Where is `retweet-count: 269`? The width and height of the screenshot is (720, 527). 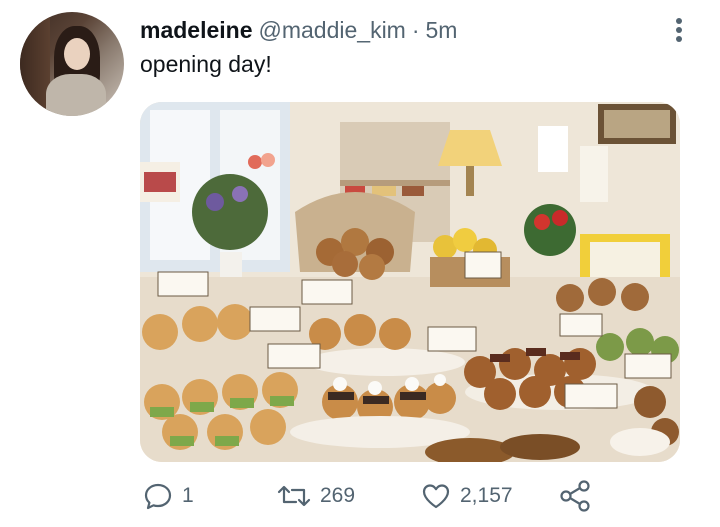
retweet-count: 269 is located at coordinates (338, 495).